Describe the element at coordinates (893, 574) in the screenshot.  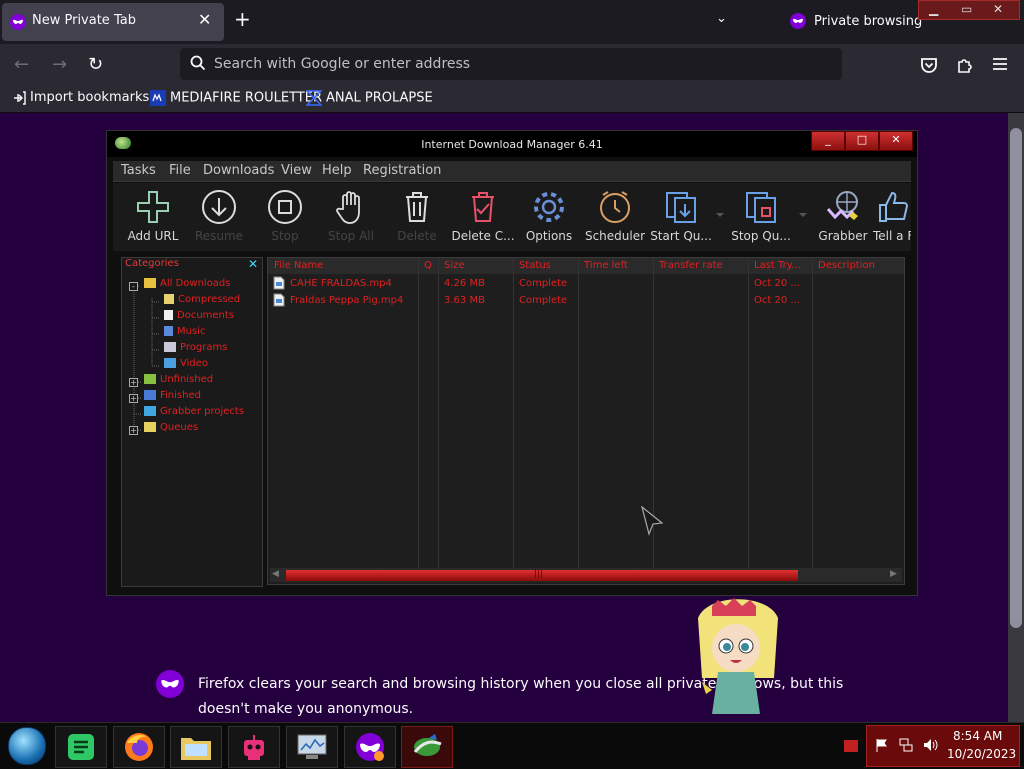
I see `scroll-right-icon: ▶` at that location.